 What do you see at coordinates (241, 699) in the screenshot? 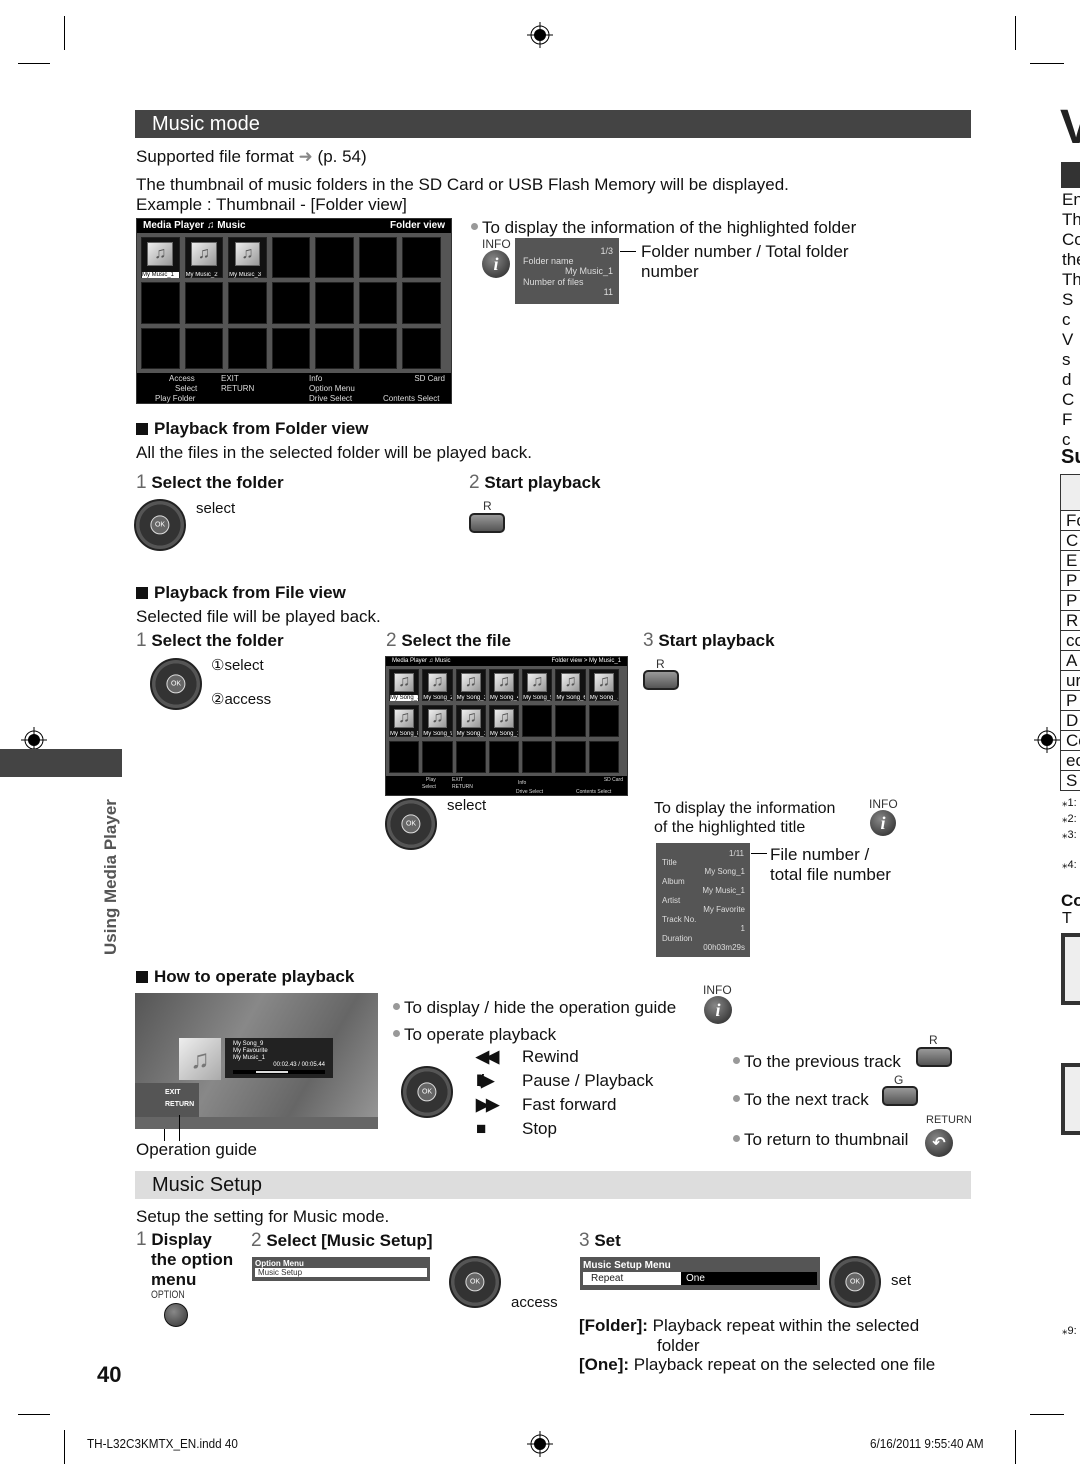
I see `access-hint: ②access` at bounding box center [241, 699].